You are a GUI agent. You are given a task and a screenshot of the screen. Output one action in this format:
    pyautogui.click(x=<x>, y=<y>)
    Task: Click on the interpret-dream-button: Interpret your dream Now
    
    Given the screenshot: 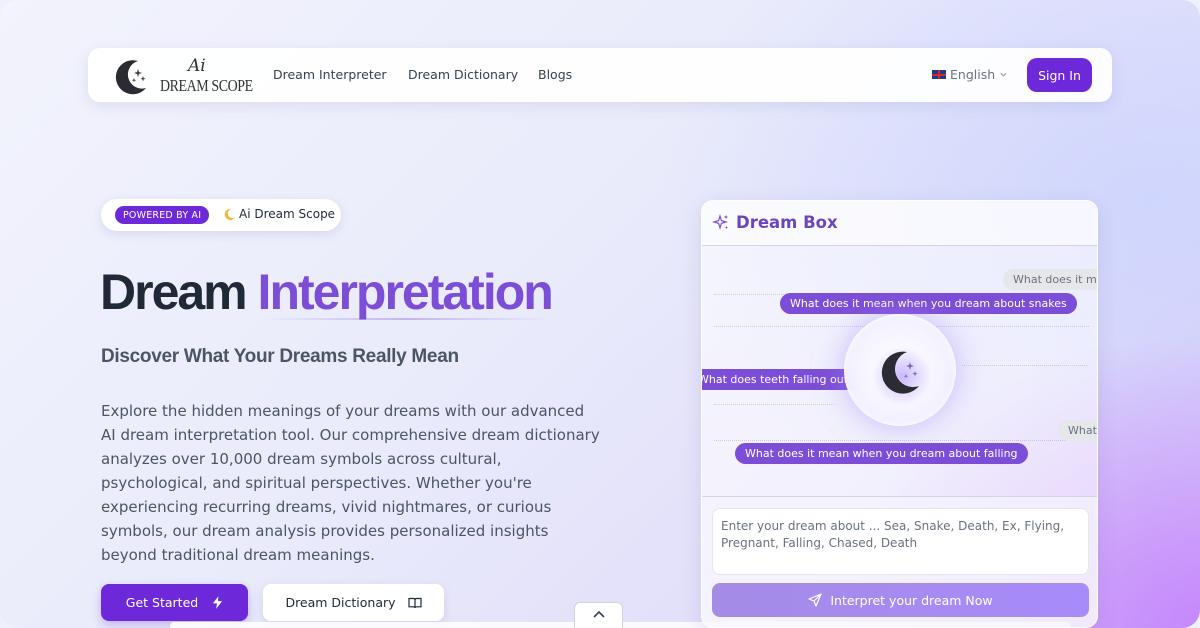 What is the action you would take?
    pyautogui.click(x=900, y=600)
    